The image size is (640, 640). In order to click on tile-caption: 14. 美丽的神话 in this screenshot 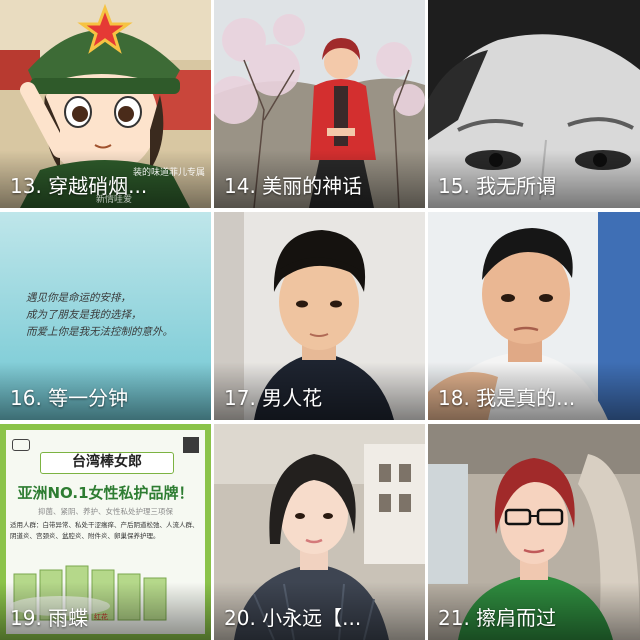, I will do `click(293, 186)`.